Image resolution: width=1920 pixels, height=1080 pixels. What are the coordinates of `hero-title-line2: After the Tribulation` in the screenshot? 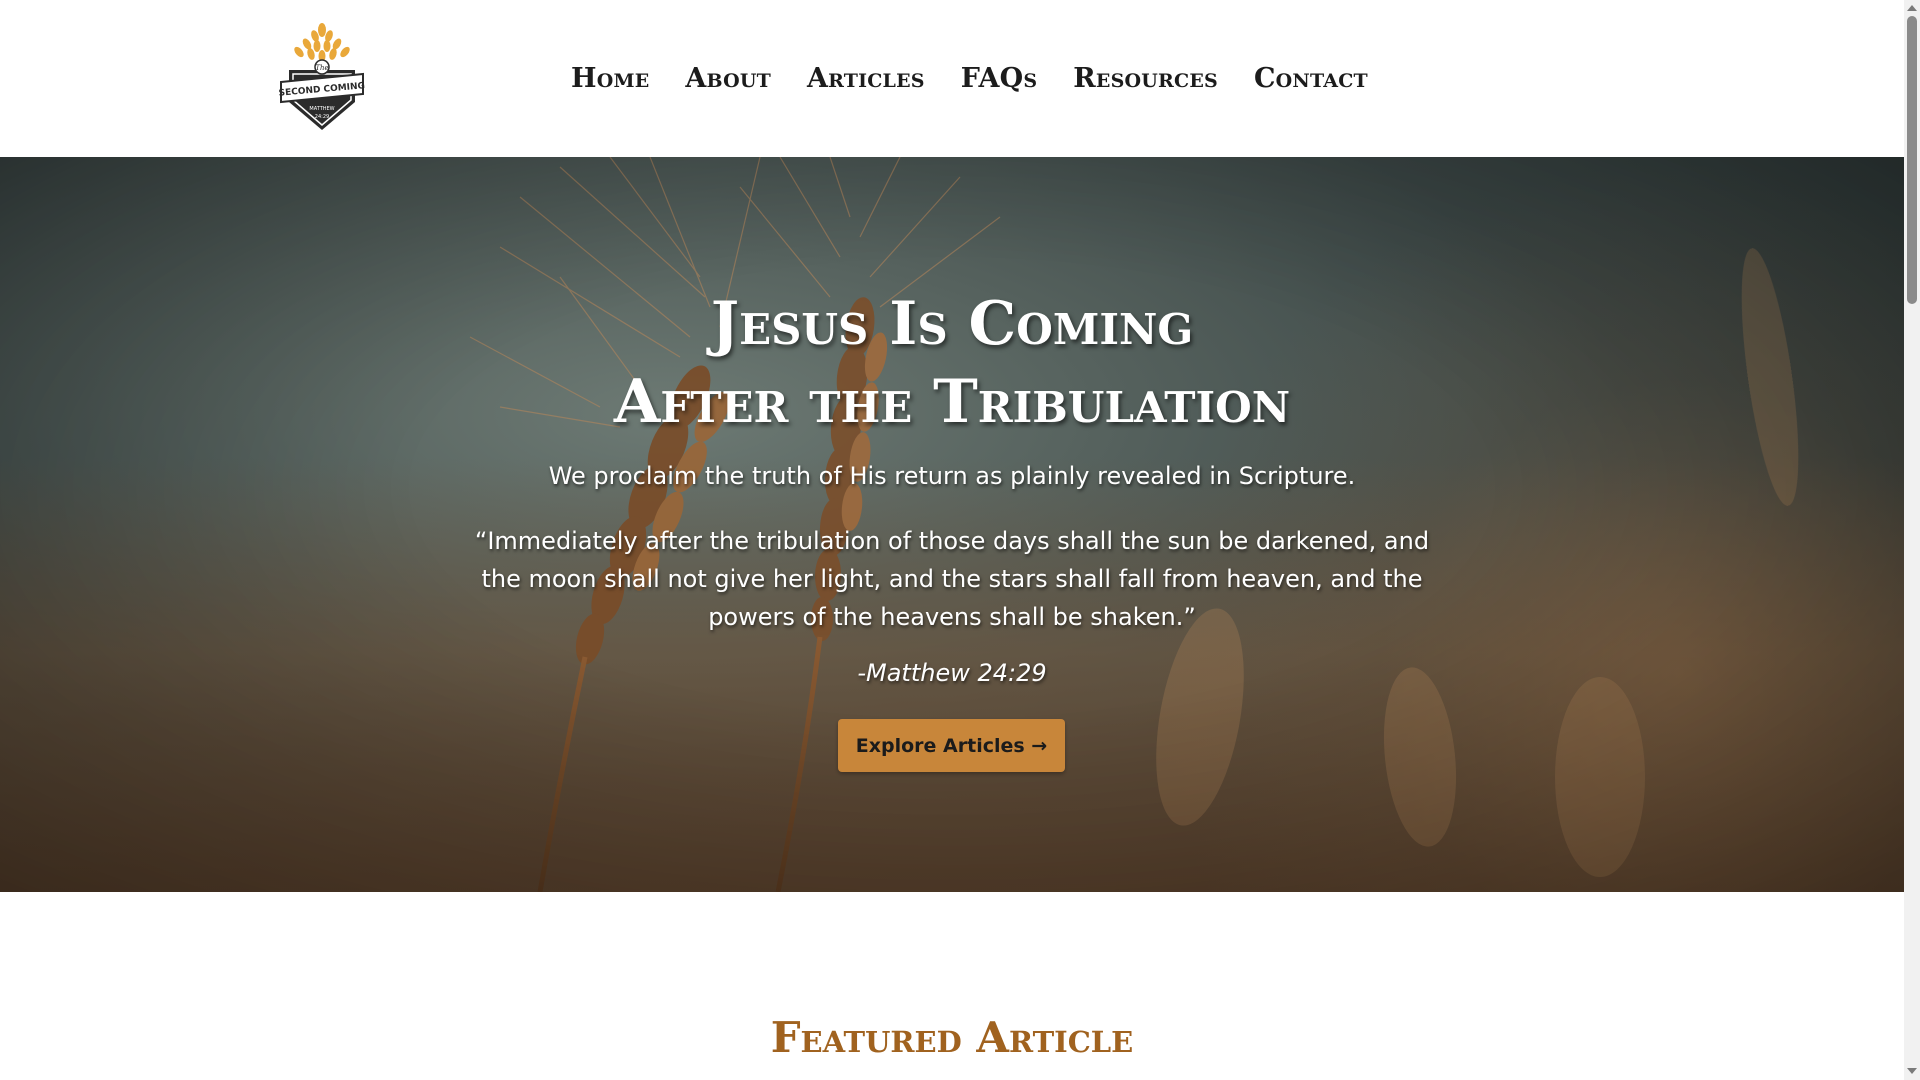 It's located at (952, 402).